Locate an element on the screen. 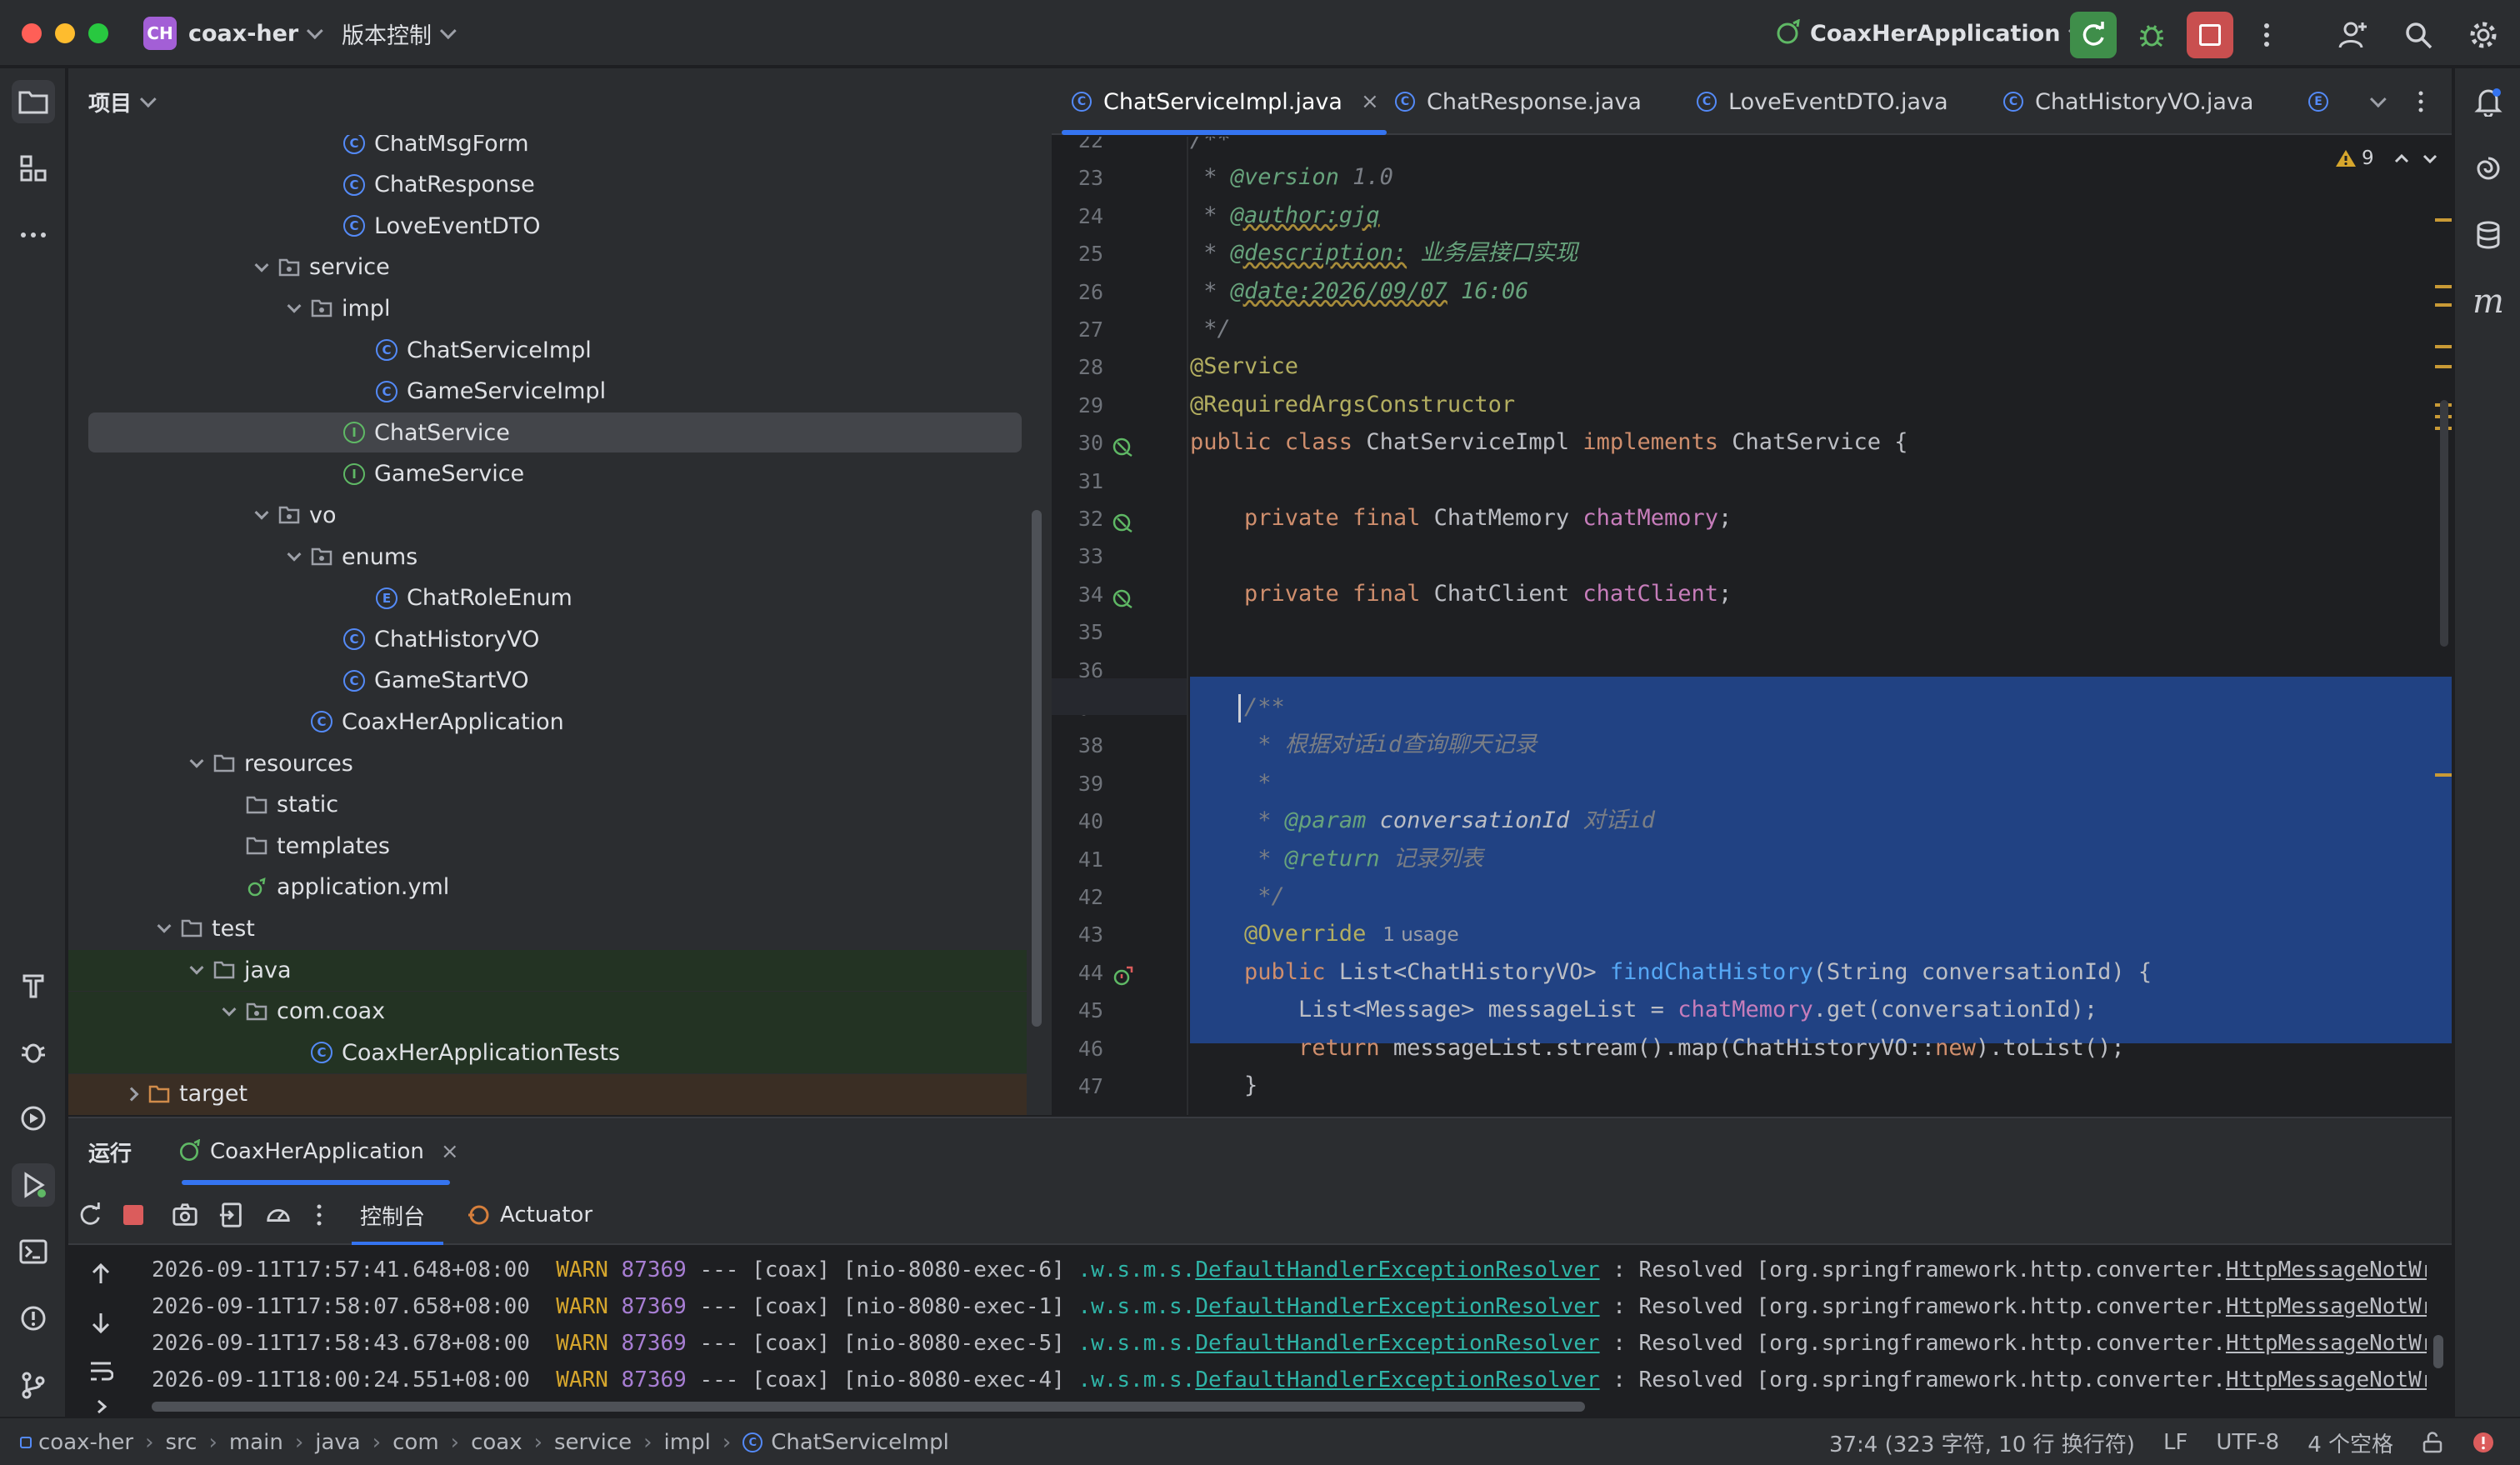  file-encoding: UTF-8 is located at coordinates (2247, 1442).